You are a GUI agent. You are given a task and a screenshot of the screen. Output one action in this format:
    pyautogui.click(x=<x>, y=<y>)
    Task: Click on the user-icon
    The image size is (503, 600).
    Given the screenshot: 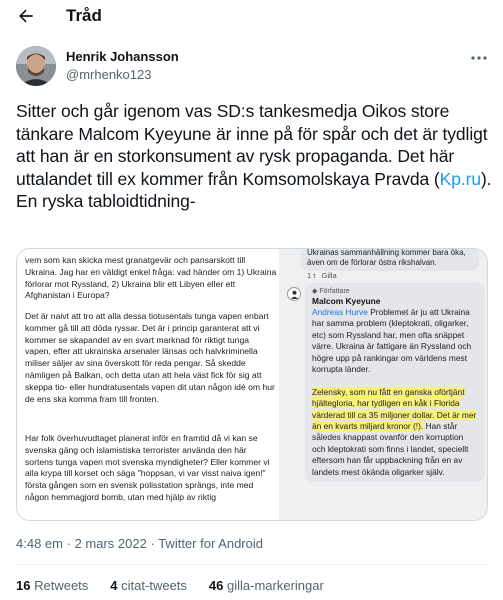 What is the action you would take?
    pyautogui.click(x=294, y=294)
    